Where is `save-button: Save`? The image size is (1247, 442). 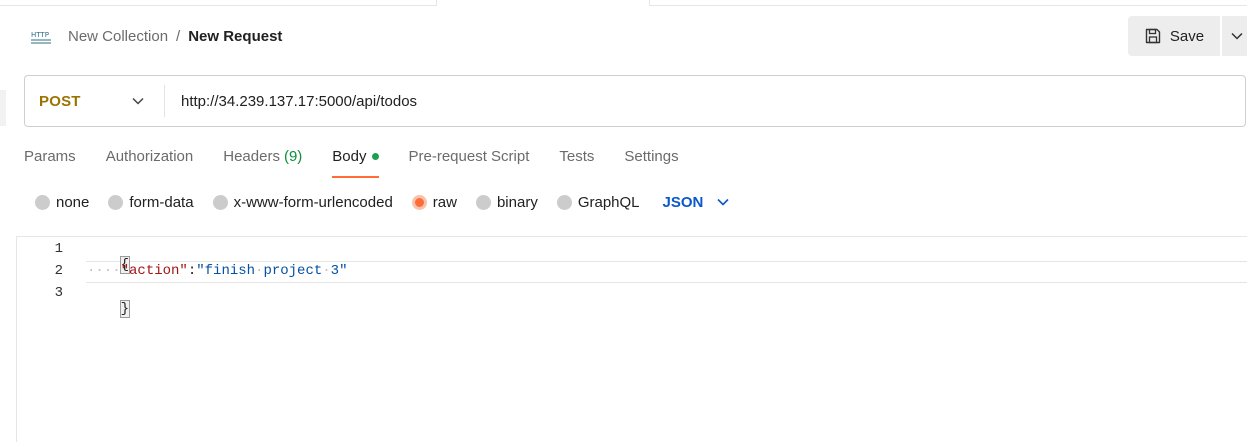 save-button: Save is located at coordinates (1174, 36).